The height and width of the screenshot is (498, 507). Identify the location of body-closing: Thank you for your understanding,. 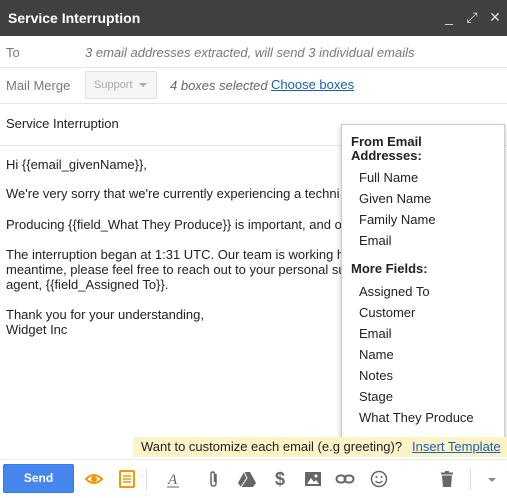
(105, 314).